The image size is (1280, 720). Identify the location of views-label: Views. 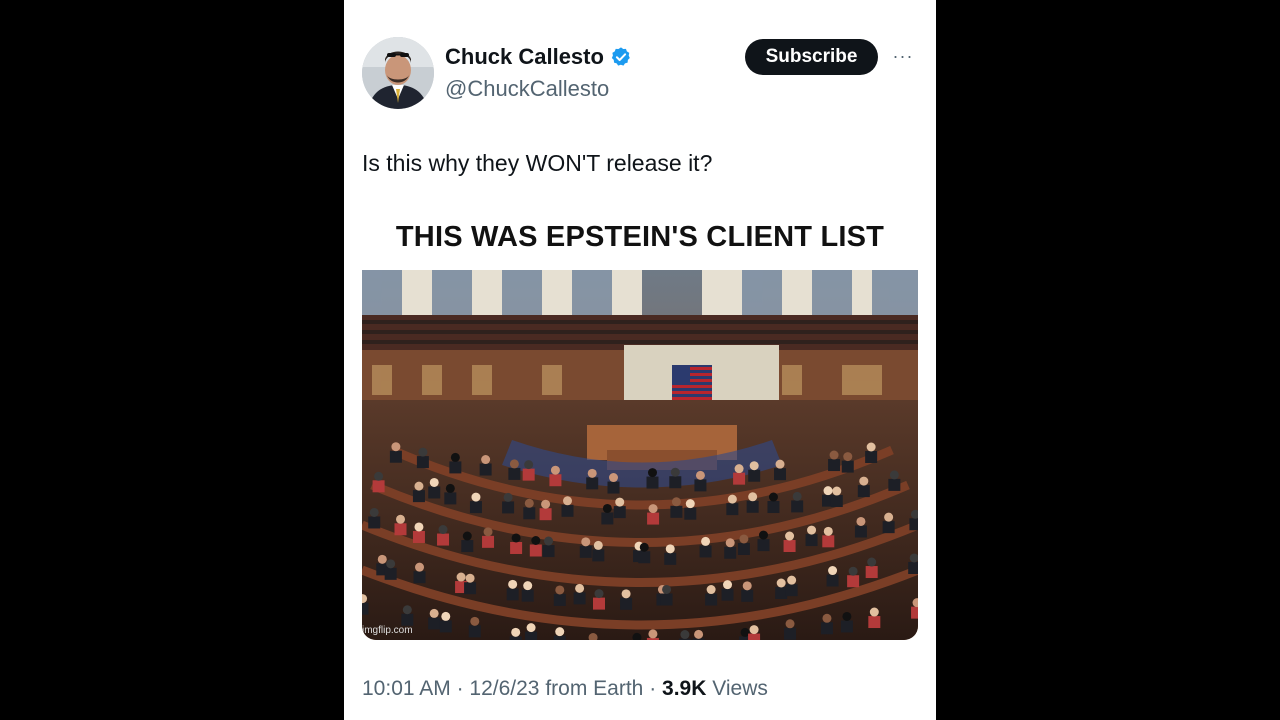
(737, 688).